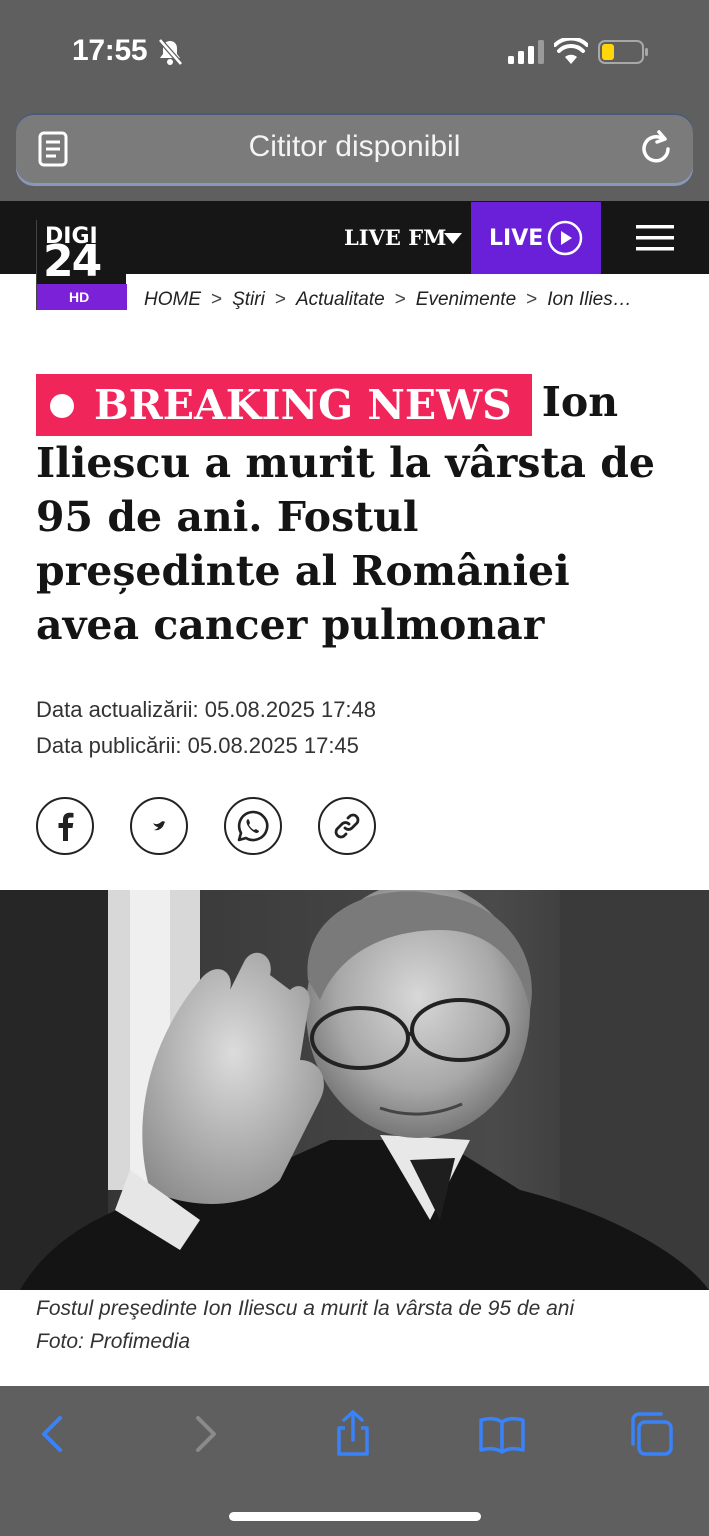  I want to click on facebook-share-button, so click(65, 826).